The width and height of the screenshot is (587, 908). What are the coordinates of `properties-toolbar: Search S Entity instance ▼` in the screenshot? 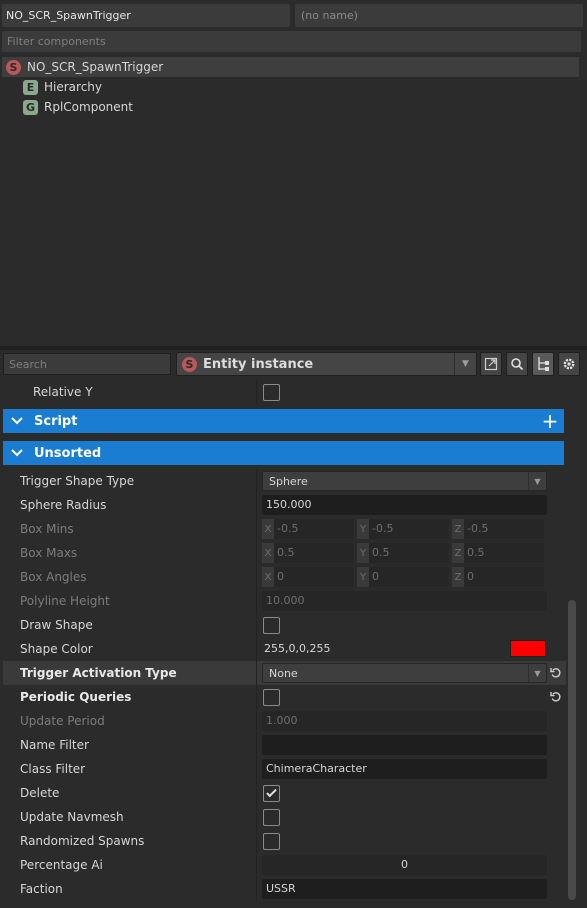 It's located at (293, 364).